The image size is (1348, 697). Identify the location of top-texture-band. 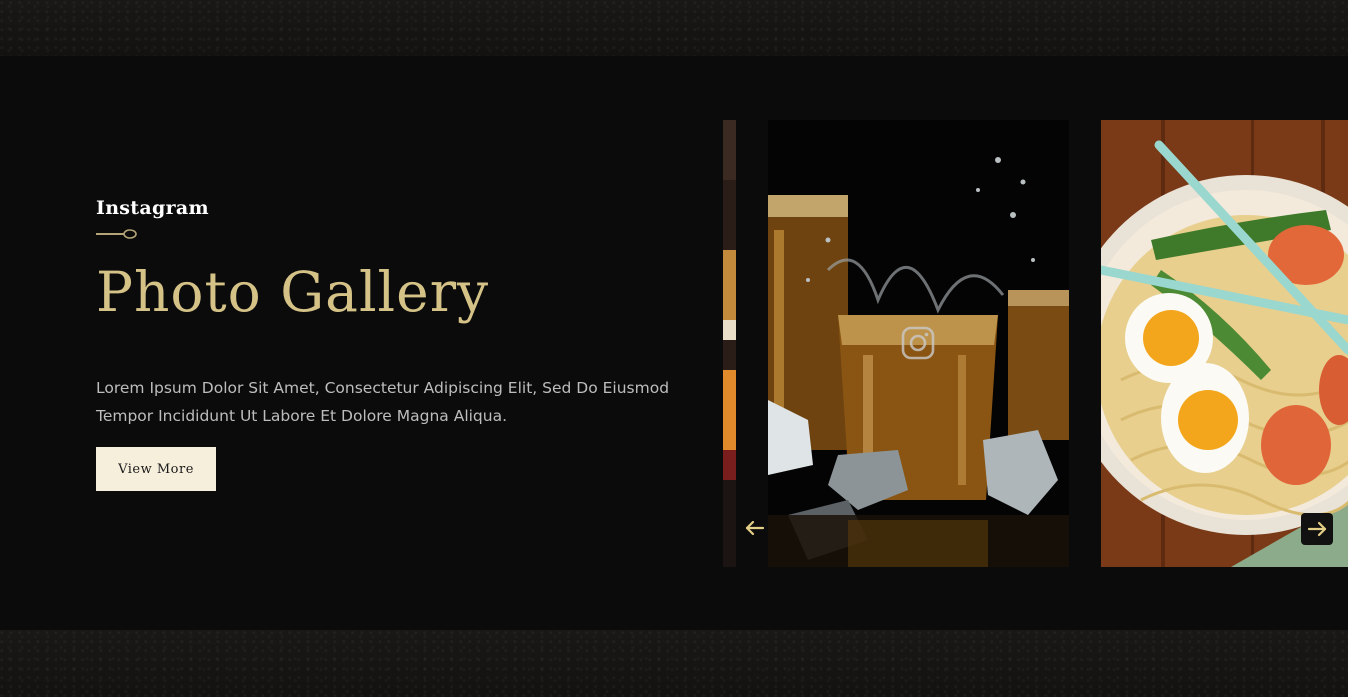
(674, 28).